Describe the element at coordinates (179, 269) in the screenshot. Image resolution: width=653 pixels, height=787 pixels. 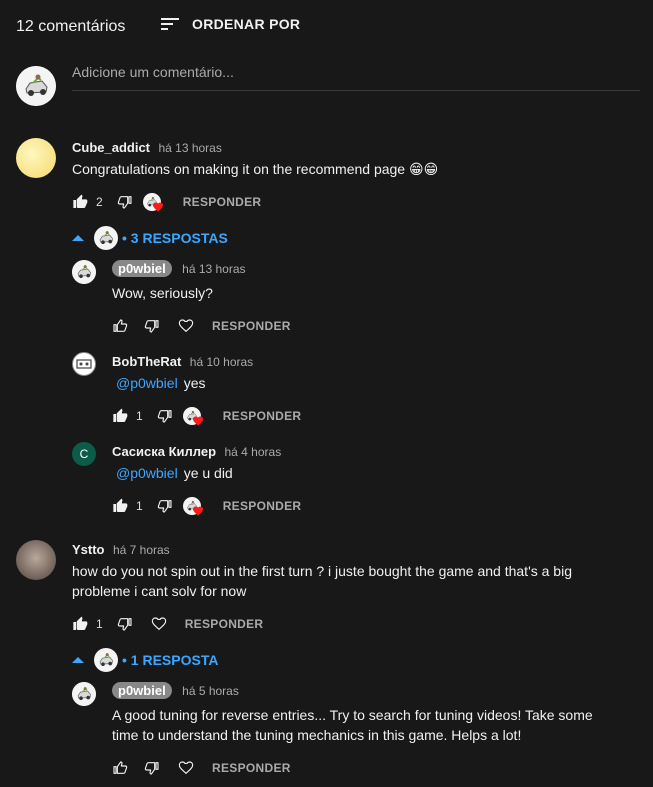
I see `reply-header: p0wbiel há 13 horas` at that location.